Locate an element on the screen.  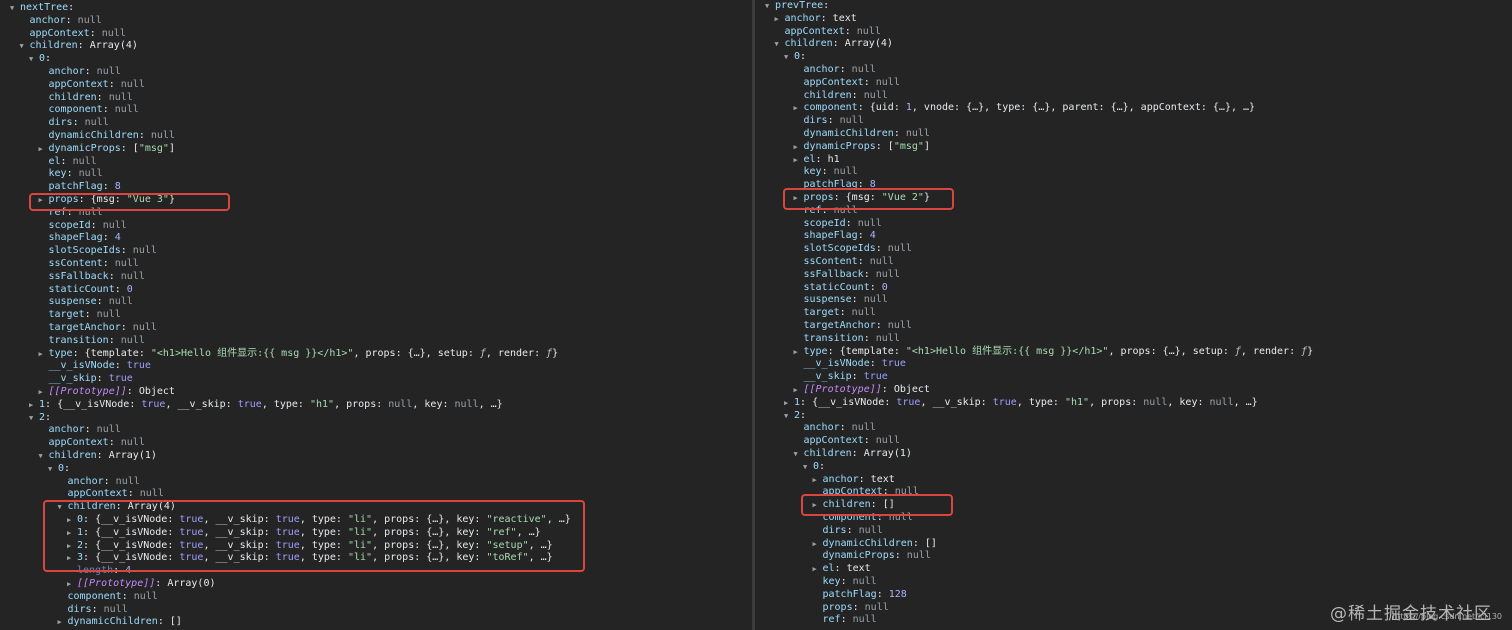
tree-value-segment: h1 is located at coordinates (833, 159).